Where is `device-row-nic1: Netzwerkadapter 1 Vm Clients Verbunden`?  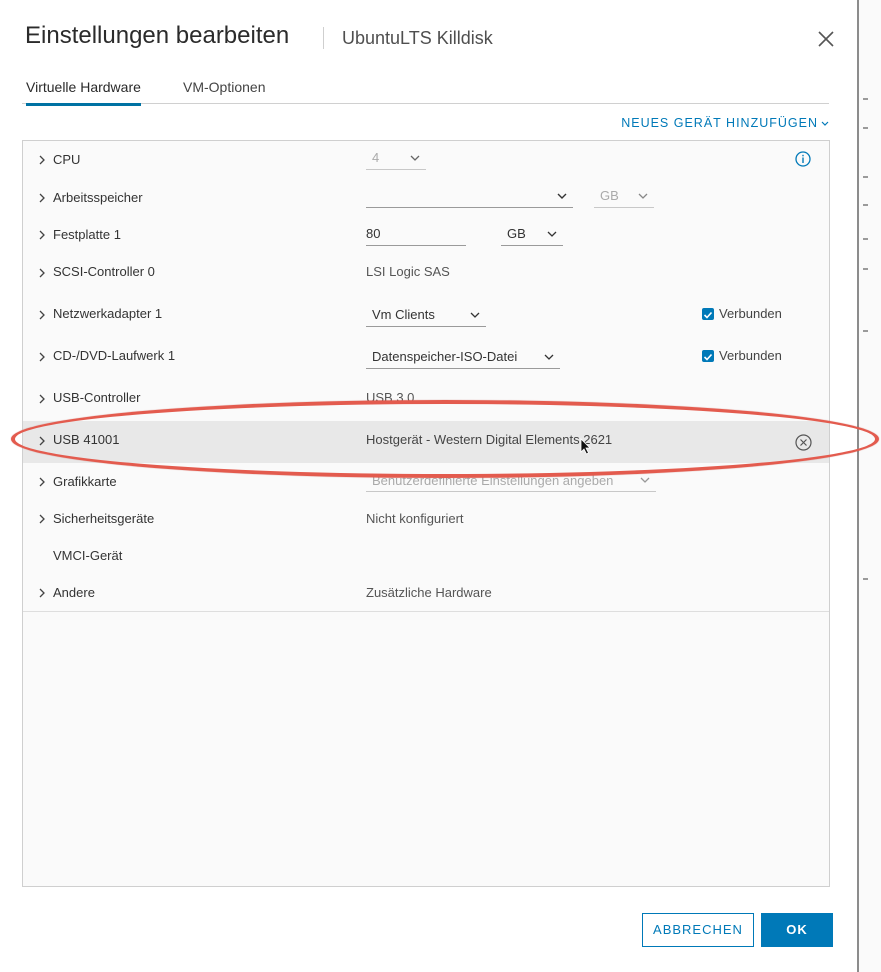
device-row-nic1: Netzwerkadapter 1 Vm Clients Verbunden is located at coordinates (426, 316).